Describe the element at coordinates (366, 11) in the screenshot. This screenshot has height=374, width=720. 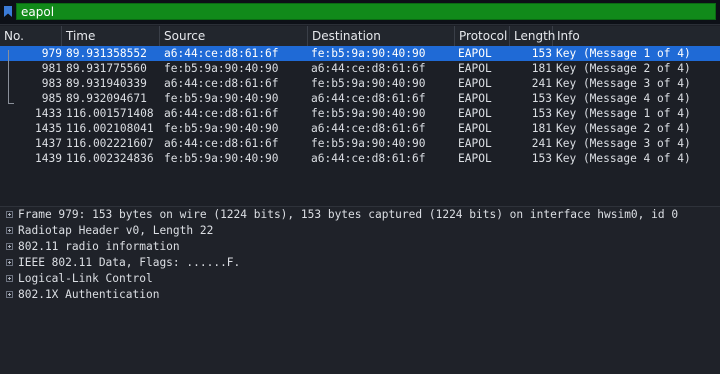
I see `display-filter-input: eapol` at that location.